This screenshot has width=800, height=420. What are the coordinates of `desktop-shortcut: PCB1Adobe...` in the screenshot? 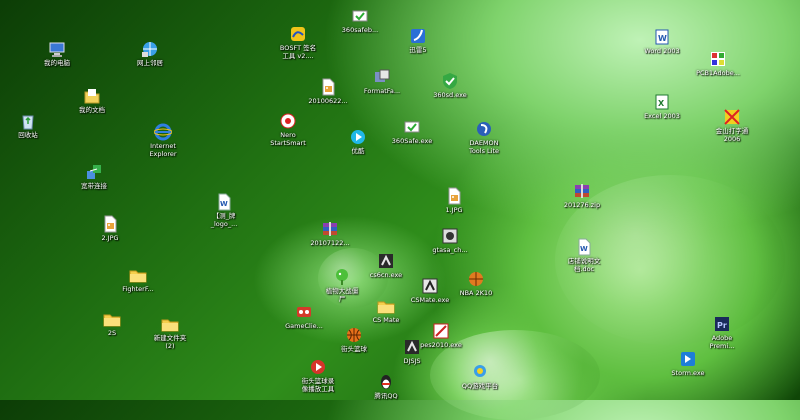 It's located at (718, 64).